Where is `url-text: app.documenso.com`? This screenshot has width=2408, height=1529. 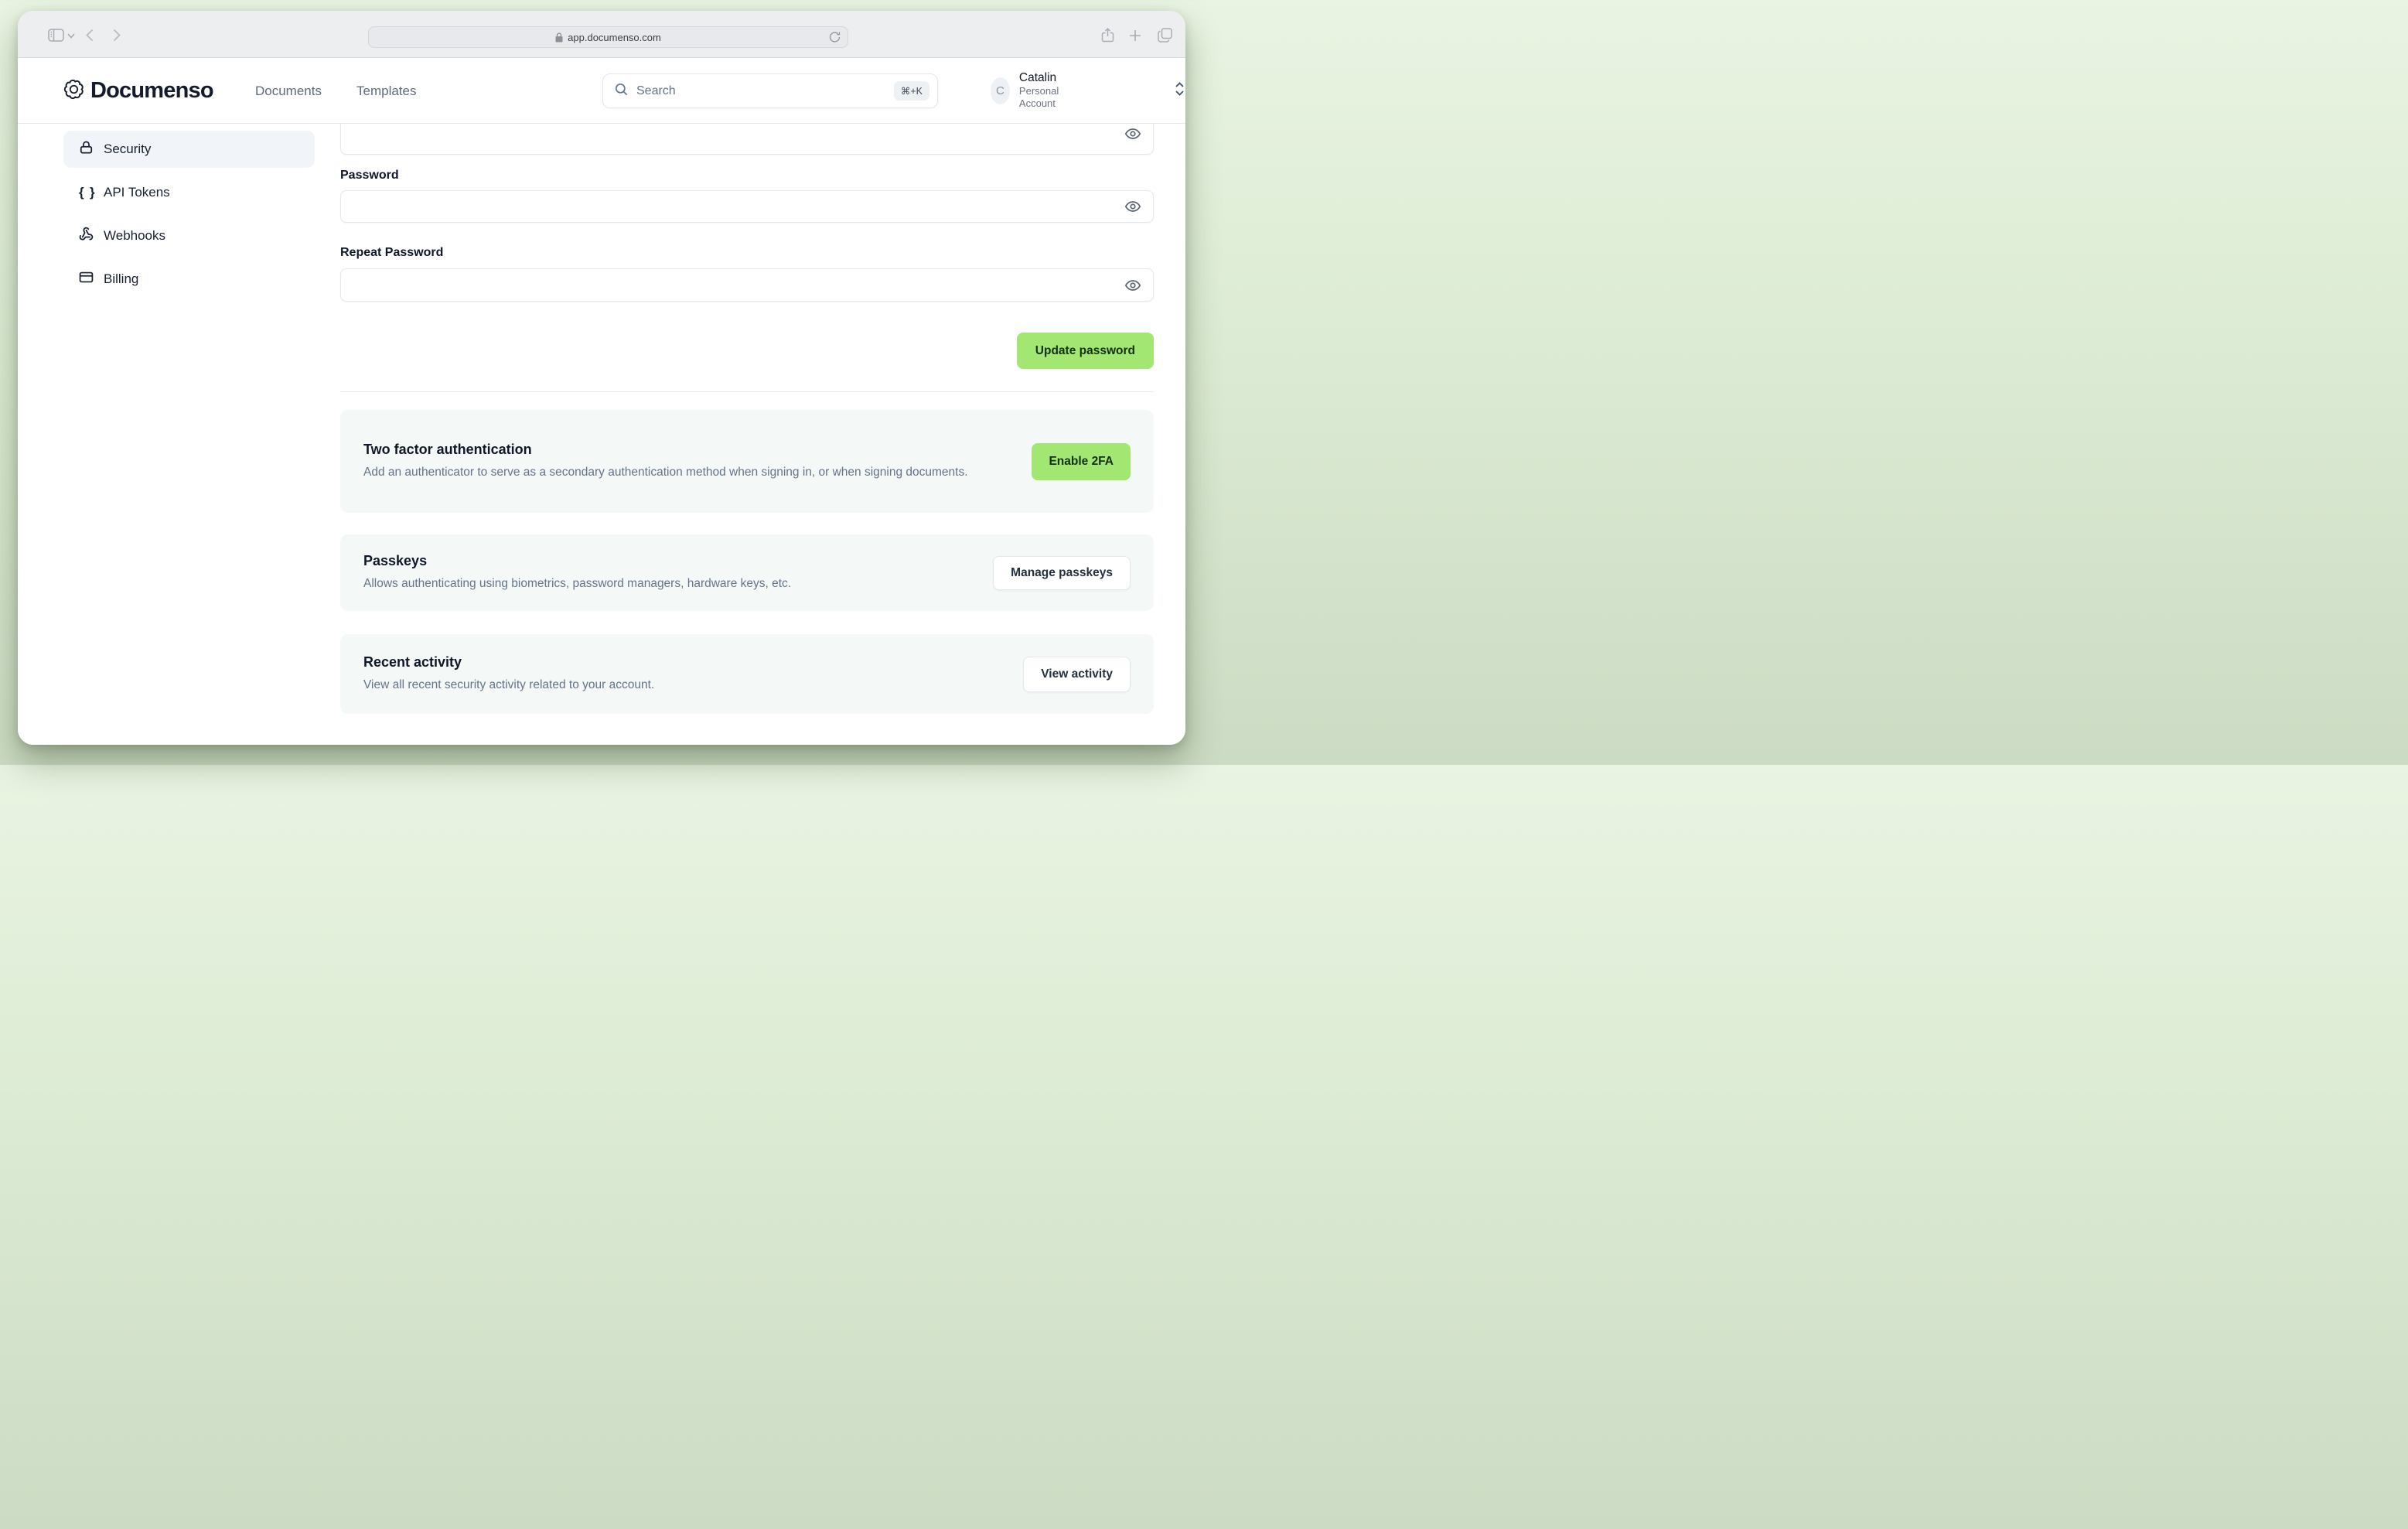 url-text: app.documenso.com is located at coordinates (614, 37).